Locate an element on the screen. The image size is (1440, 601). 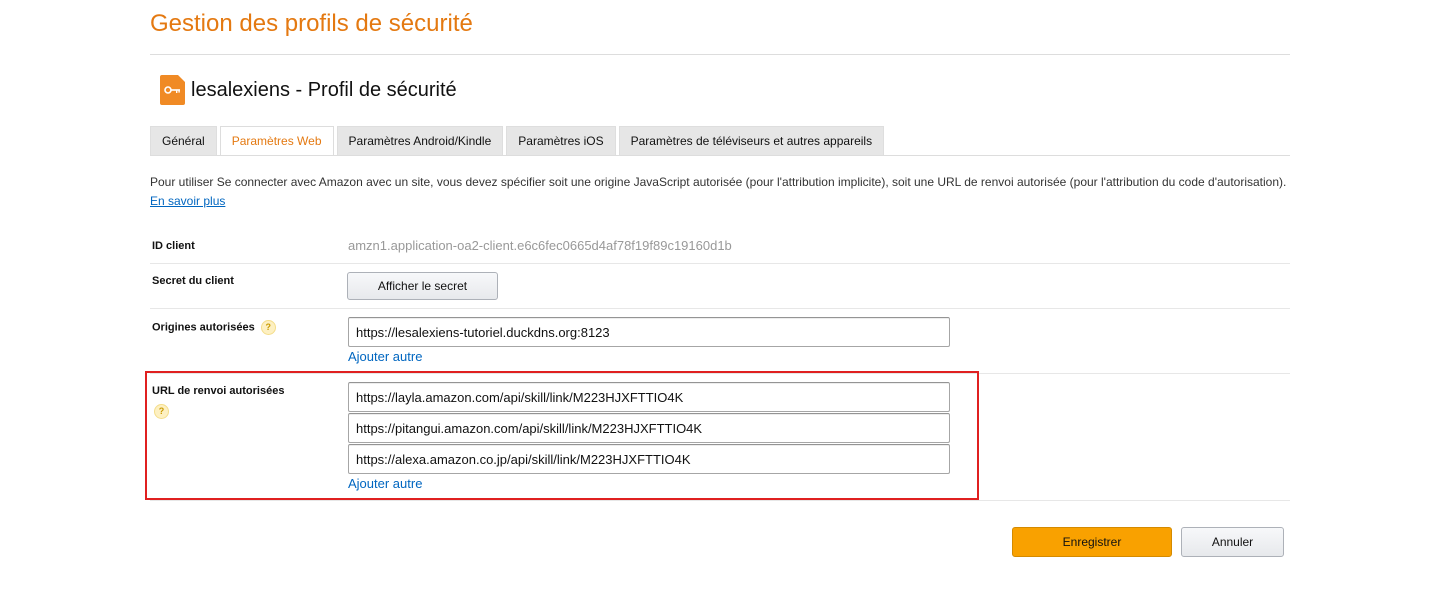
profile-title: lesalexiens - Profil de sécurité is located at coordinates (324, 89).